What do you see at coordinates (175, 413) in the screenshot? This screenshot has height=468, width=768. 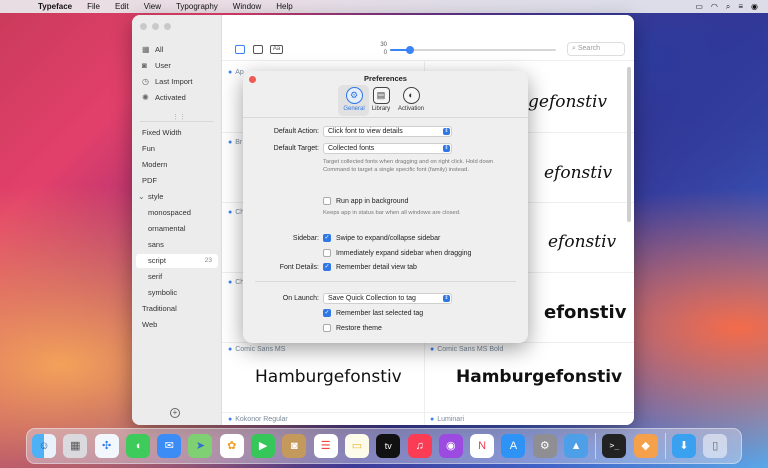 I see `add-tag-button: +` at bounding box center [175, 413].